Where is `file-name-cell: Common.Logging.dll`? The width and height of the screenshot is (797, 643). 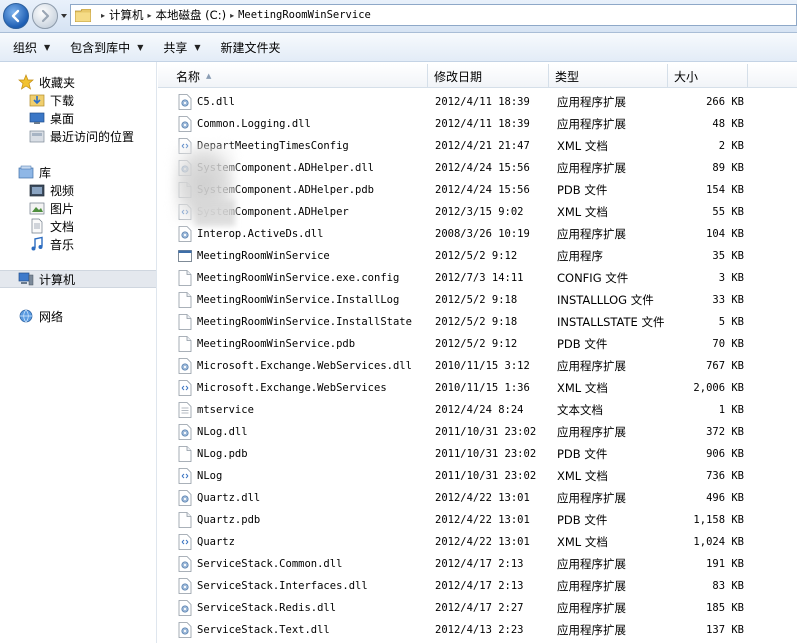 file-name-cell: Common.Logging.dll is located at coordinates (293, 124).